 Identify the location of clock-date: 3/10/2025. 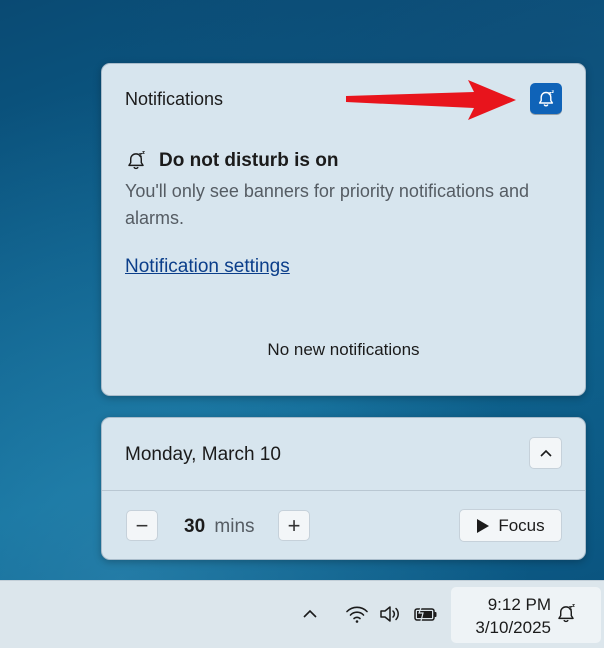
(513, 627).